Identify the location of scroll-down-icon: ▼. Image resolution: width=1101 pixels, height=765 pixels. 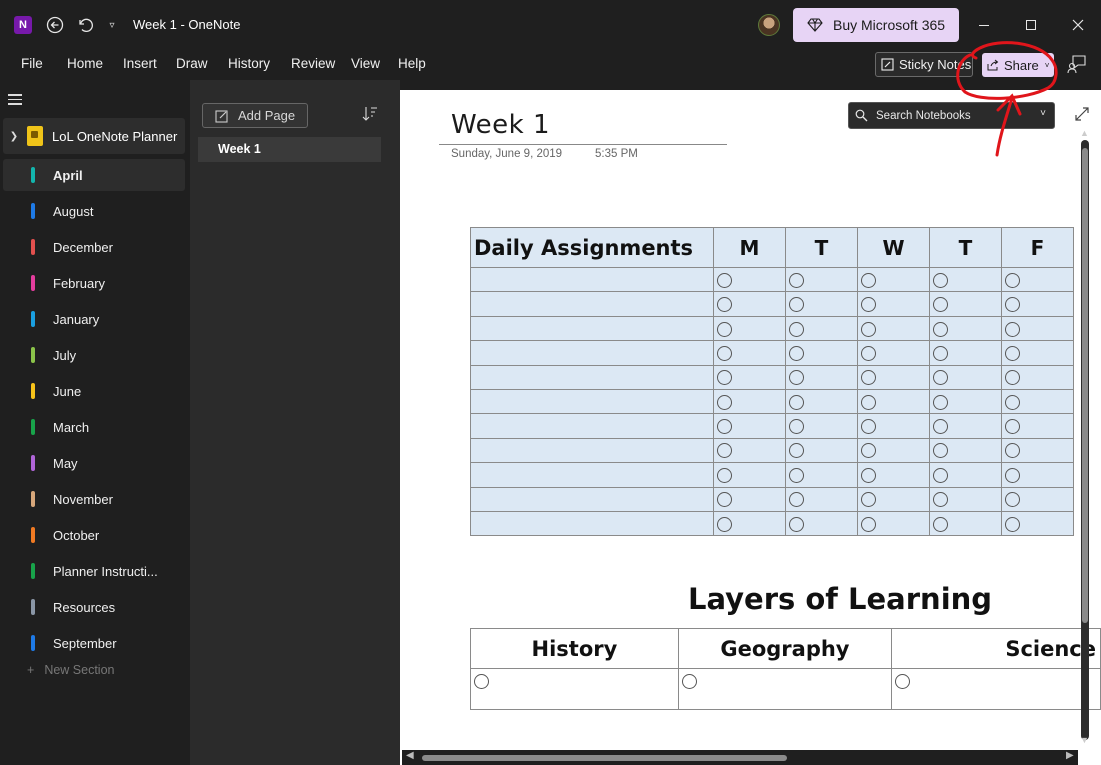
(1084, 740).